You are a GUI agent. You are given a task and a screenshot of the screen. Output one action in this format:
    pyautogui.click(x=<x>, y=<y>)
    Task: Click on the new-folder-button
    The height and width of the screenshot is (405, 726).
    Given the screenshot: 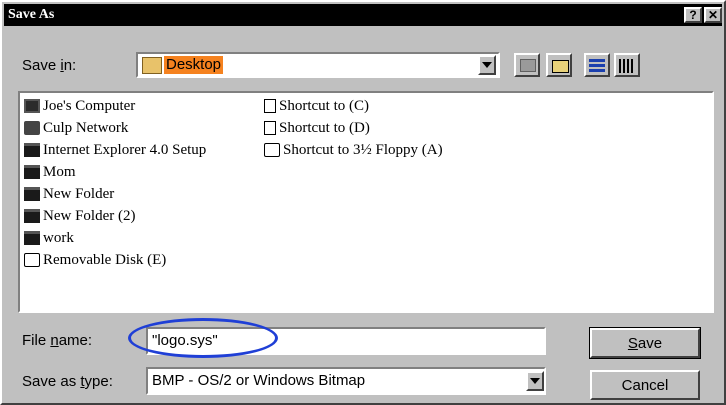 What is the action you would take?
    pyautogui.click(x=559, y=65)
    